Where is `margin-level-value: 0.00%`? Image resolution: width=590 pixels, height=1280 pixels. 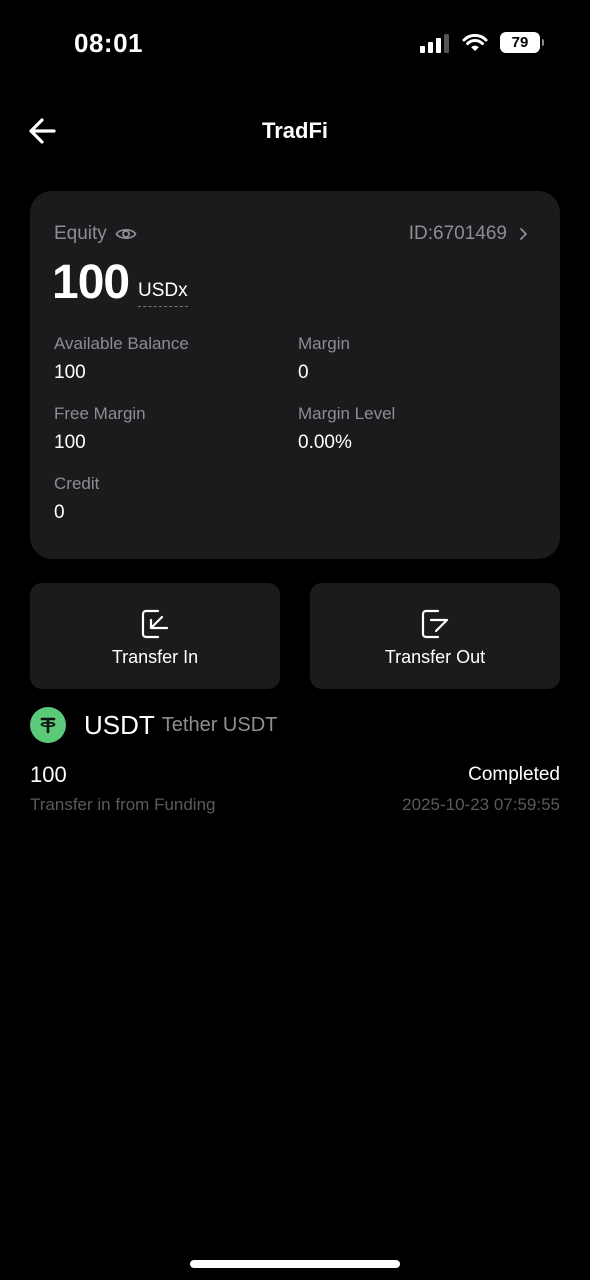
margin-level-value: 0.00% is located at coordinates (325, 442).